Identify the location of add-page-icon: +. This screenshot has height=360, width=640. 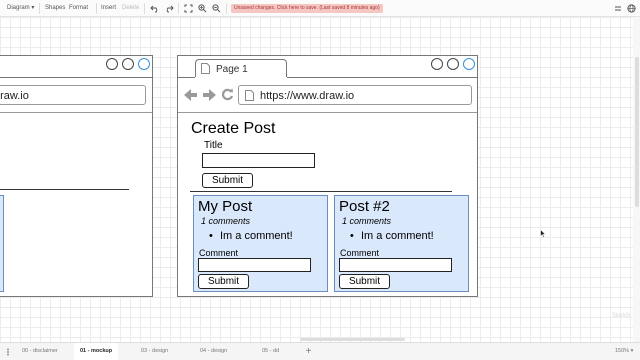
(308, 351).